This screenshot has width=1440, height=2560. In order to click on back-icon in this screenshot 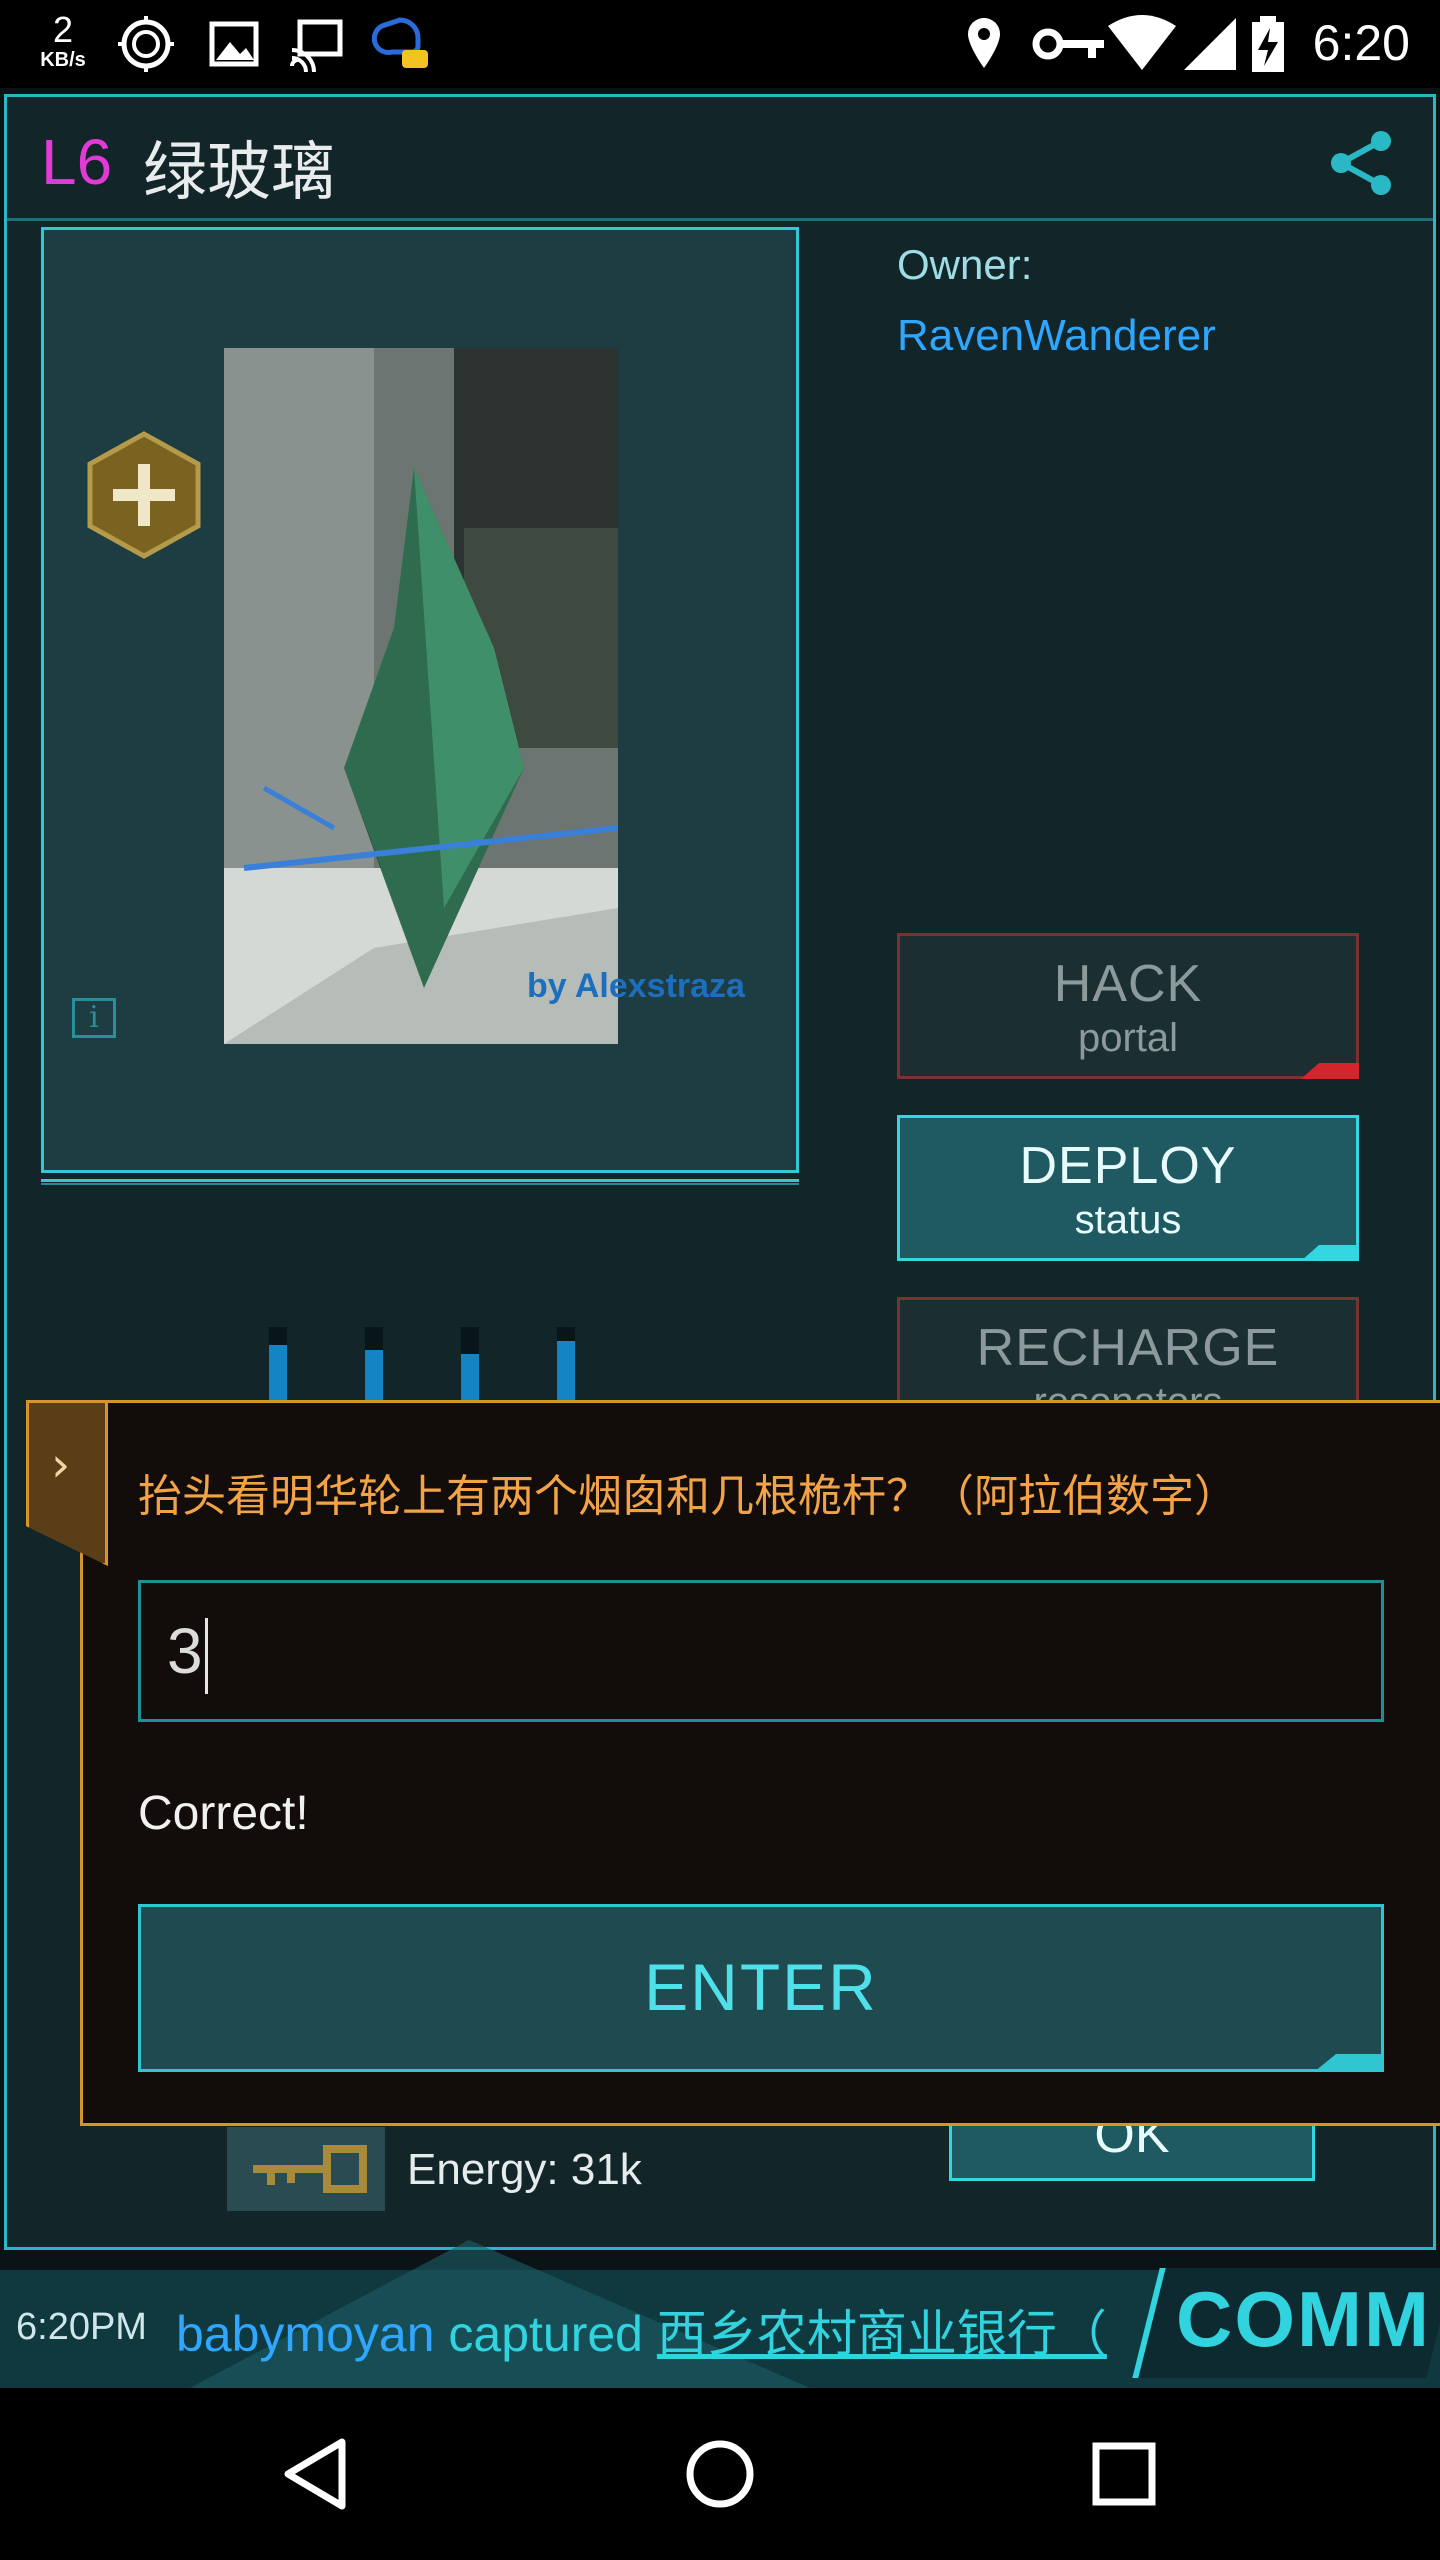, I will do `click(316, 2474)`.